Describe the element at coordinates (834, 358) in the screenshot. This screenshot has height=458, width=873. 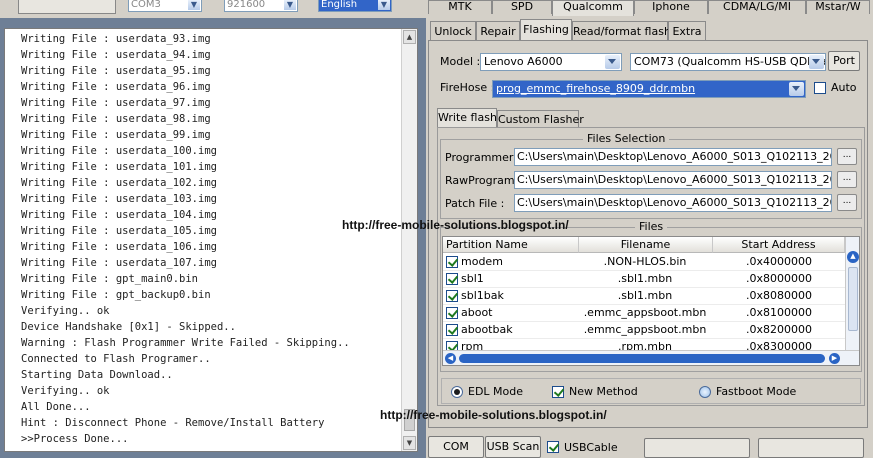
I see `scroll-right-icon: ▶` at that location.